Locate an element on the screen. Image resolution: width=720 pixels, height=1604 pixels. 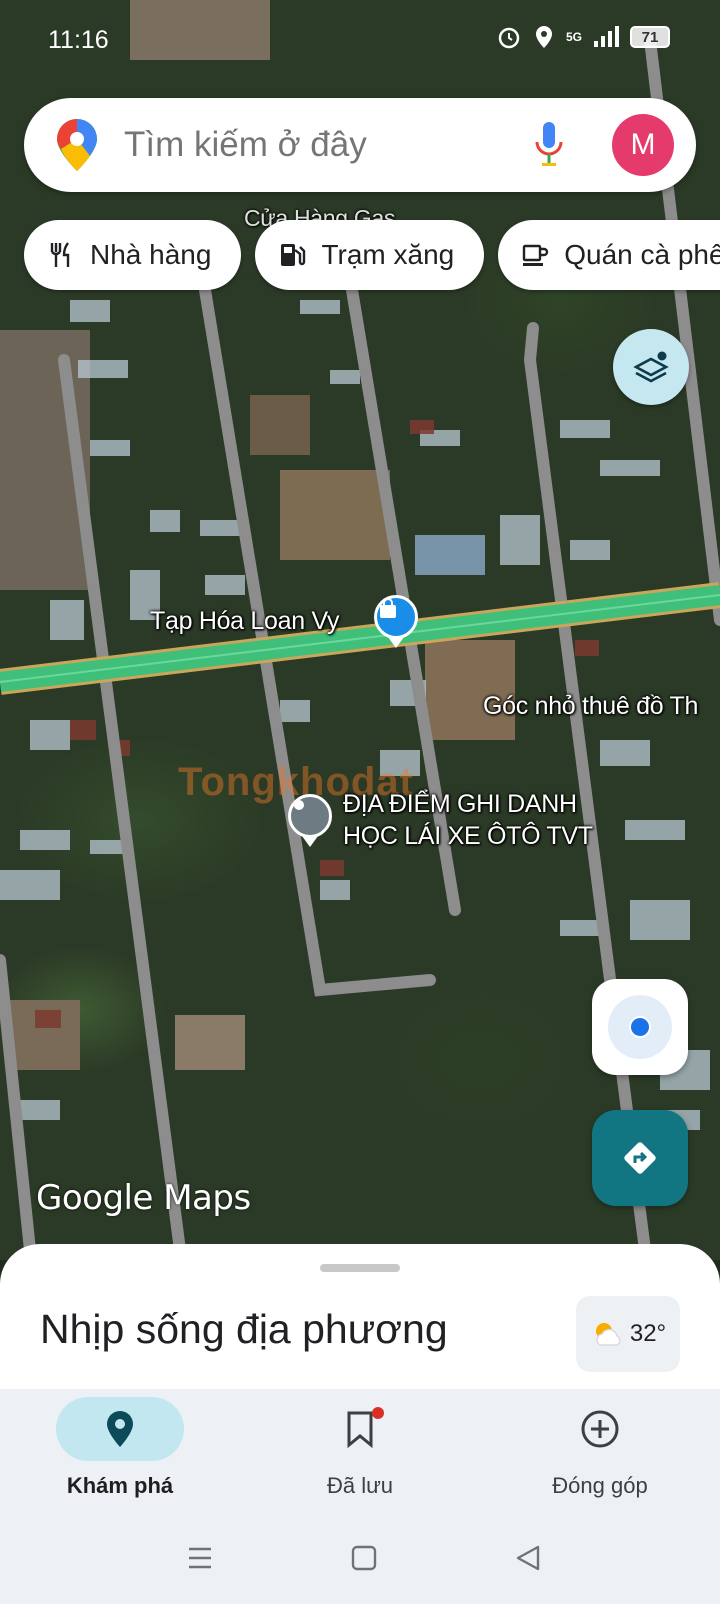
signal-icon is located at coordinates (606, 36).